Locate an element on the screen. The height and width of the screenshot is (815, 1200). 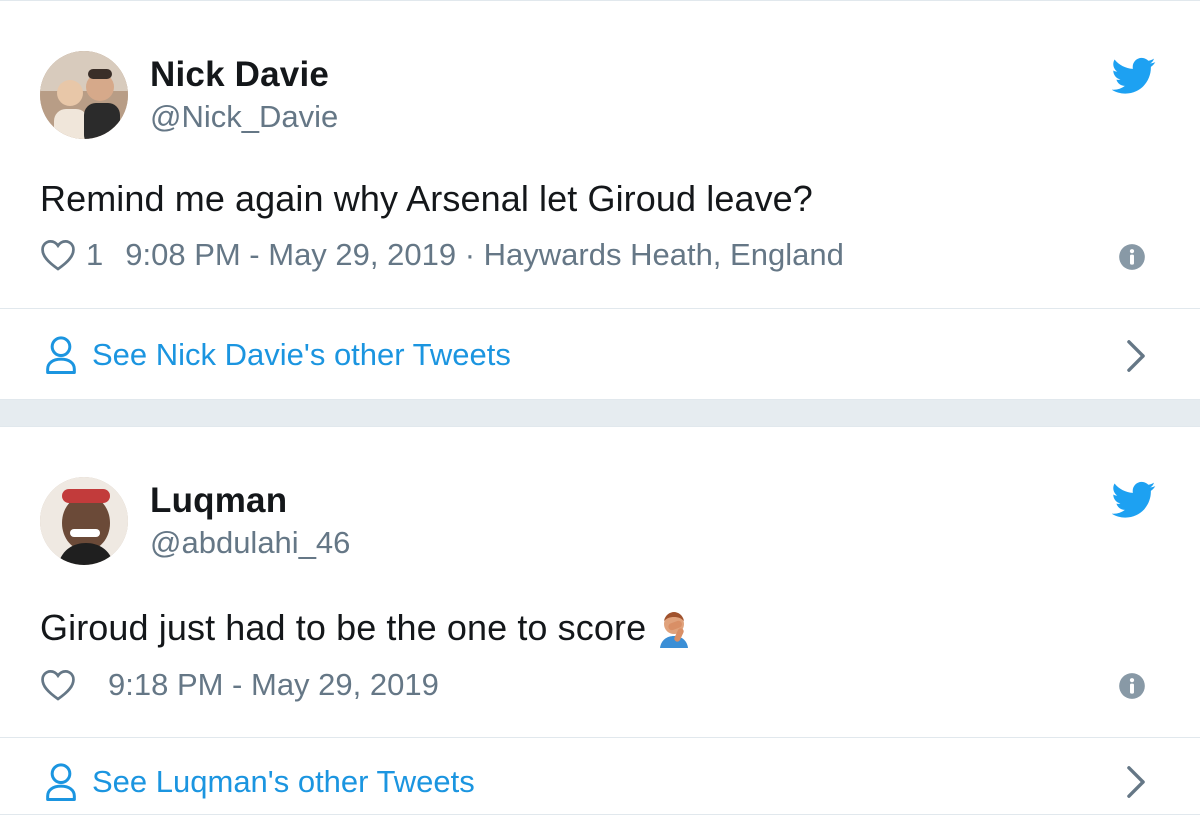
tweet-timestamp: 9:18 PM - May 29, 2019 is located at coordinates (273, 685).